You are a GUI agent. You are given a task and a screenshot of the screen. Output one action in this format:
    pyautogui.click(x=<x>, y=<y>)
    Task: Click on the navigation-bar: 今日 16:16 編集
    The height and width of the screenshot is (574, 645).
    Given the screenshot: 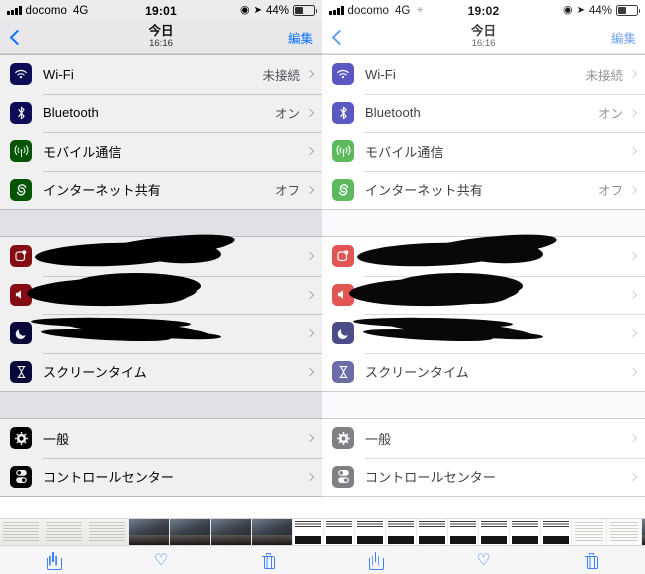 What is the action you would take?
    pyautogui.click(x=161, y=37)
    